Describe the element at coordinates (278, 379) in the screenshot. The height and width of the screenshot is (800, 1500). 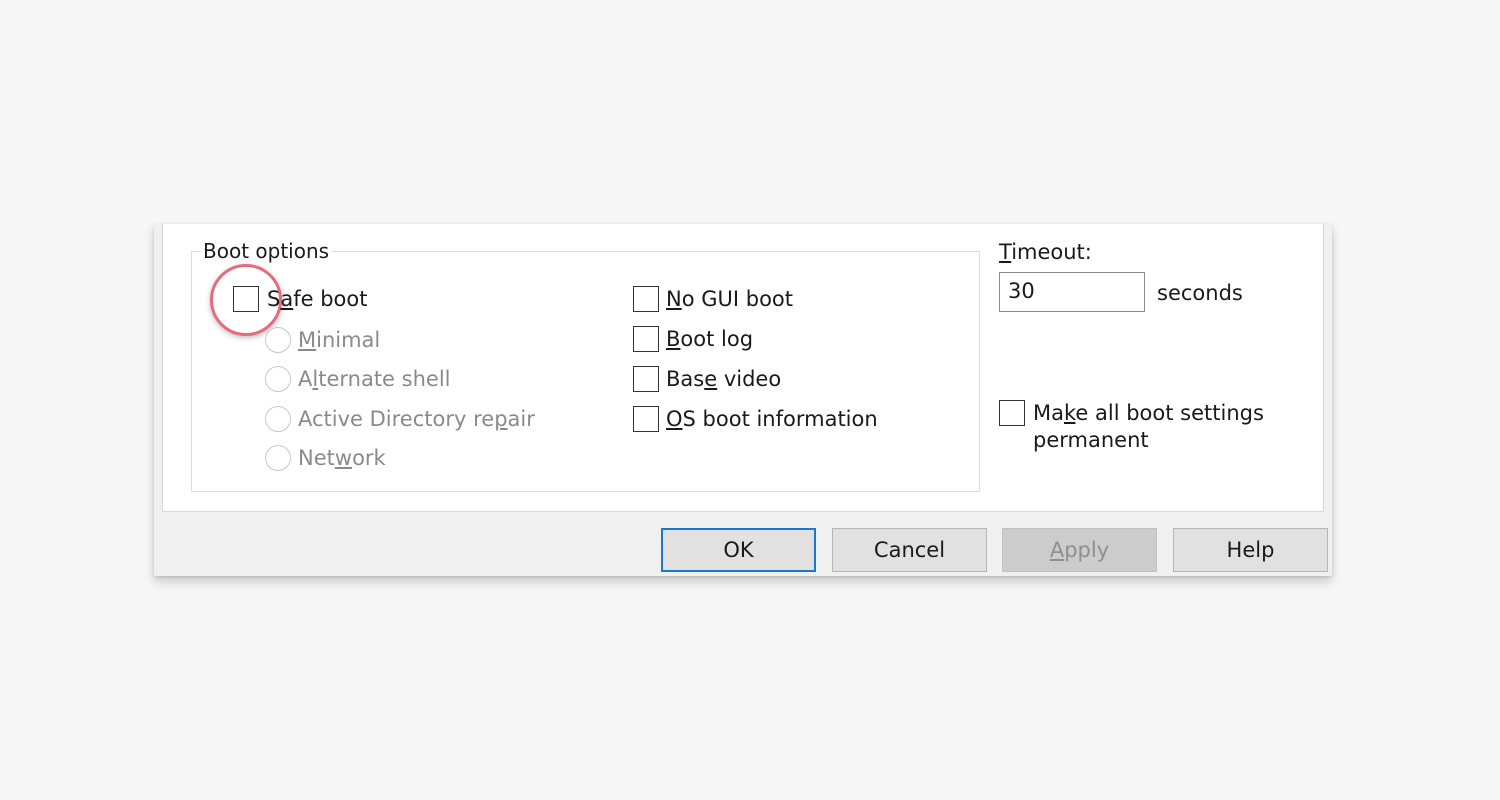
I see `radio-alternate-shell` at that location.